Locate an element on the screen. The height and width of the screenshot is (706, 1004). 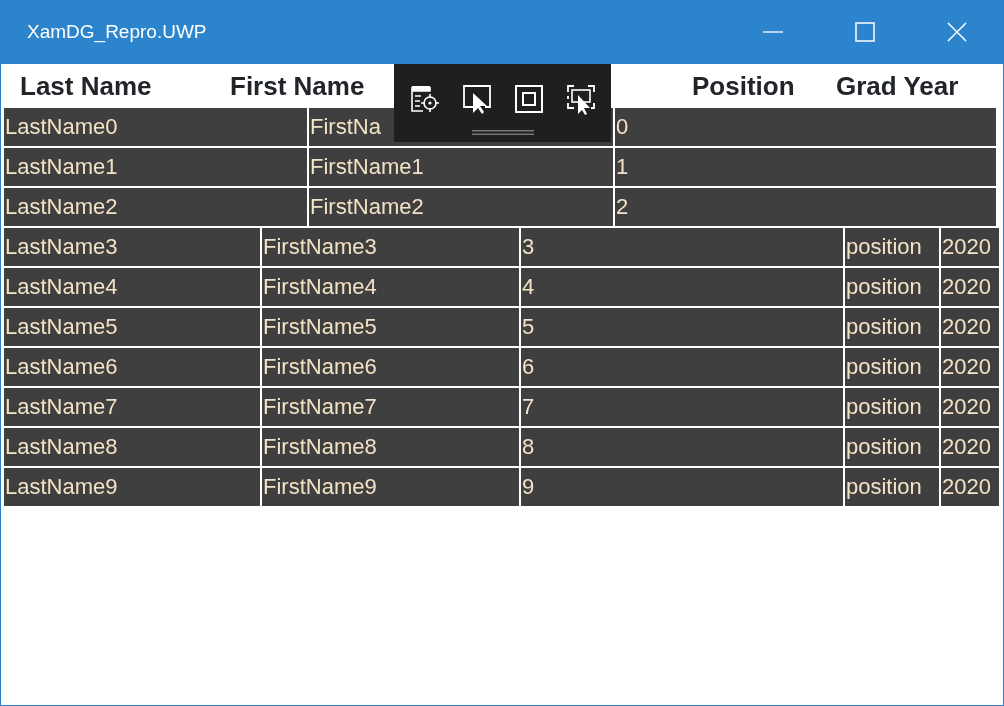
table-cell: 0 is located at coordinates (805, 127).